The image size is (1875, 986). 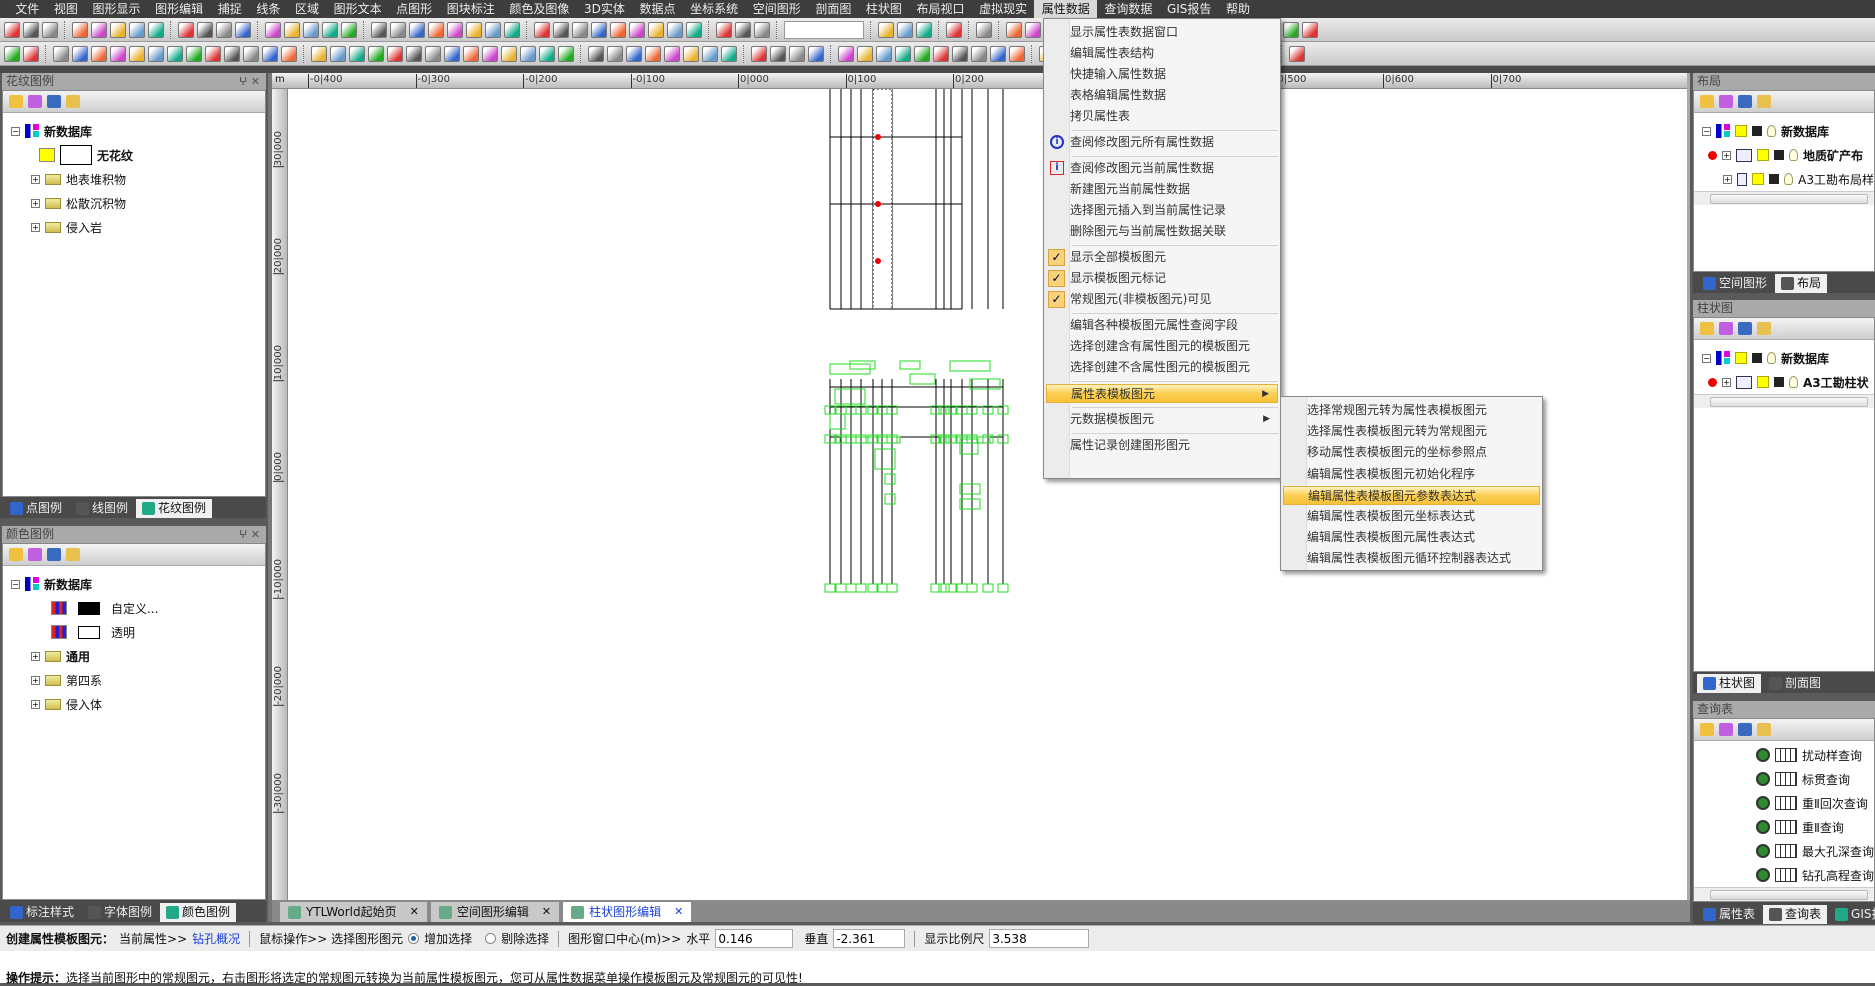 I want to click on bulb-icon, so click(x=1771, y=131).